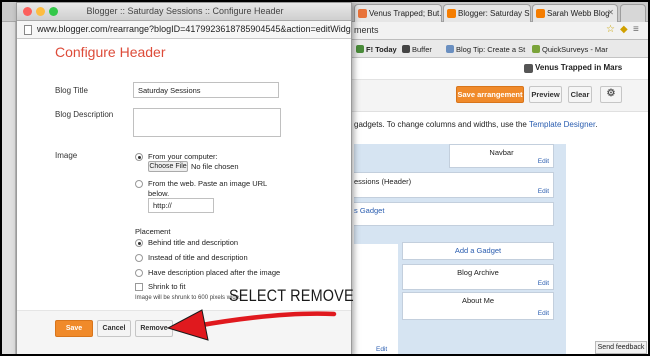 The image size is (650, 356). What do you see at coordinates (578, 13) in the screenshot?
I see `tab-label: Sarah Webb Blog` at bounding box center [578, 13].